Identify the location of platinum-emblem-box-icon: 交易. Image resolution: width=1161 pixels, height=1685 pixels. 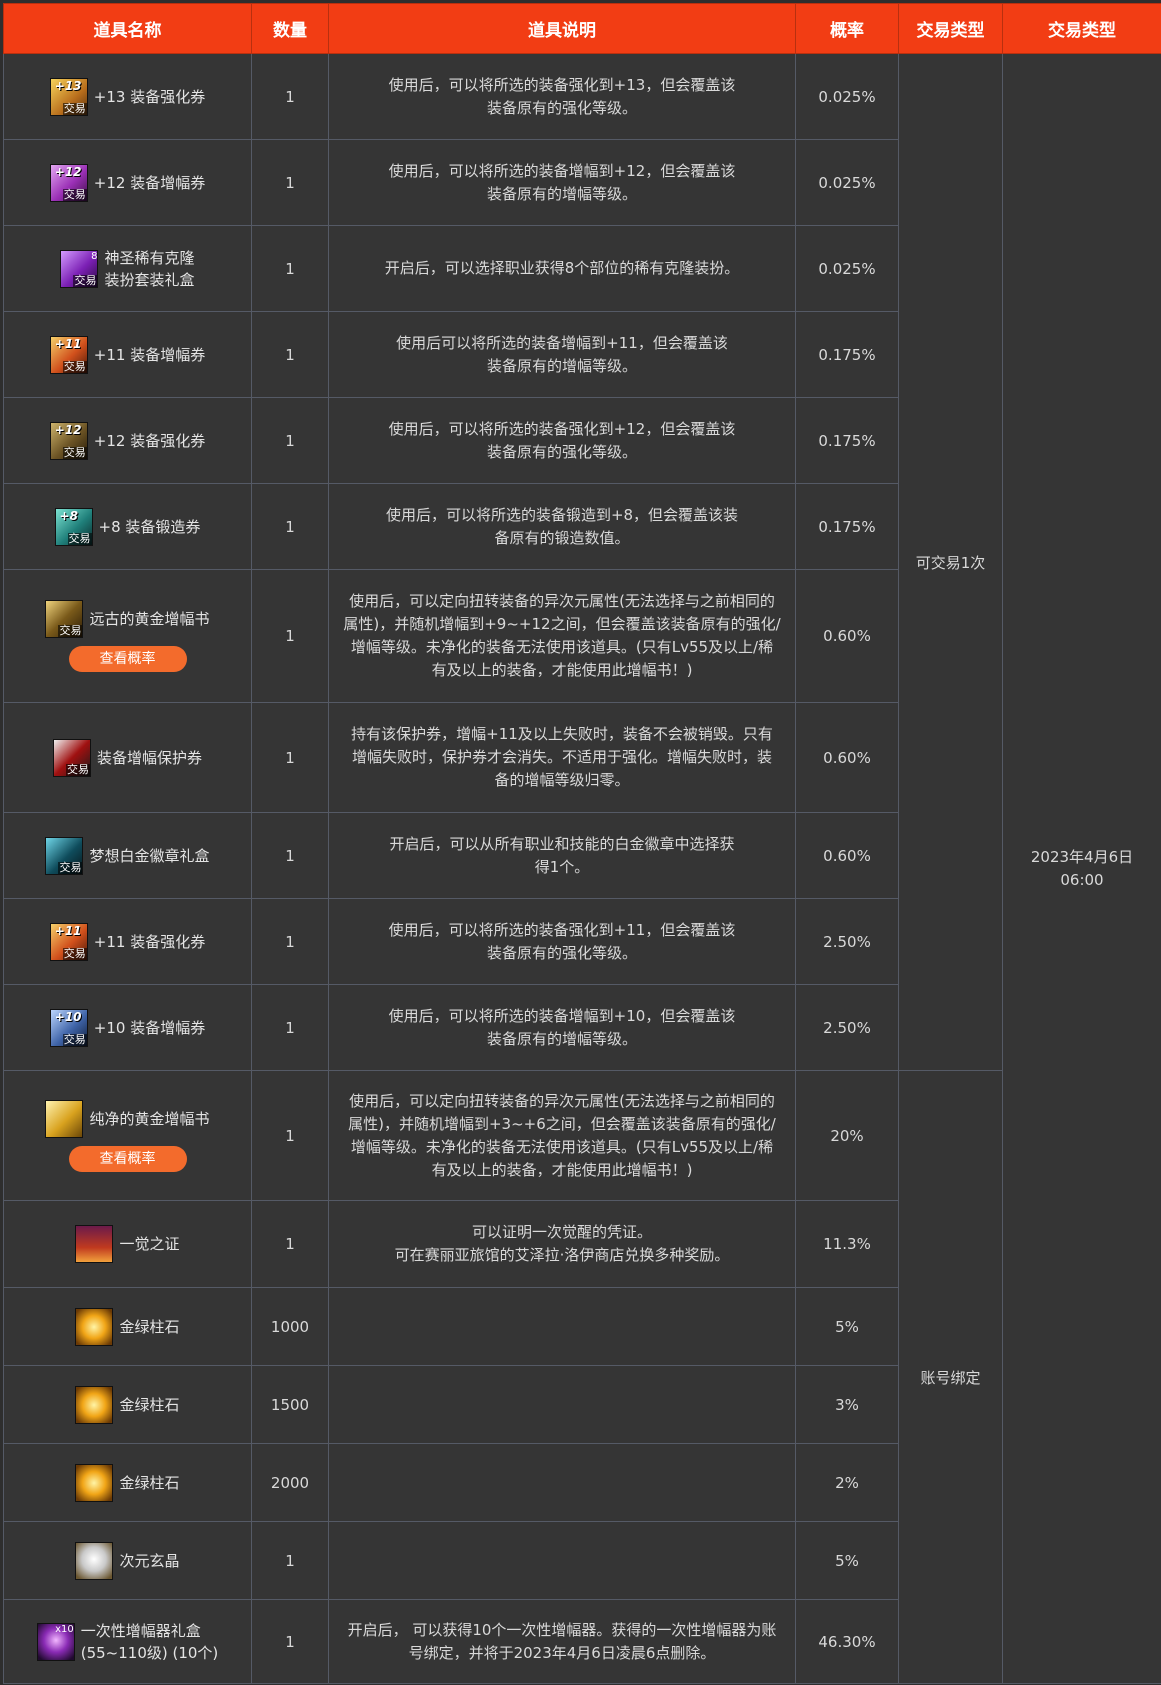
(64, 855).